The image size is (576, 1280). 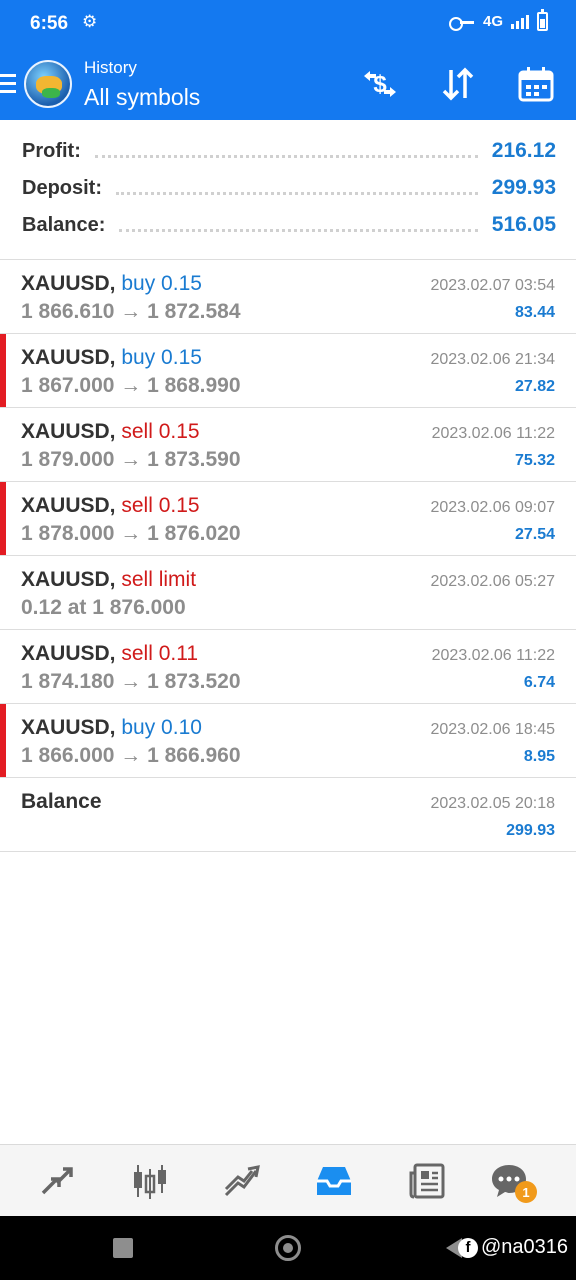 What do you see at coordinates (534, 386) in the screenshot?
I see `deal-profit: 27.82` at bounding box center [534, 386].